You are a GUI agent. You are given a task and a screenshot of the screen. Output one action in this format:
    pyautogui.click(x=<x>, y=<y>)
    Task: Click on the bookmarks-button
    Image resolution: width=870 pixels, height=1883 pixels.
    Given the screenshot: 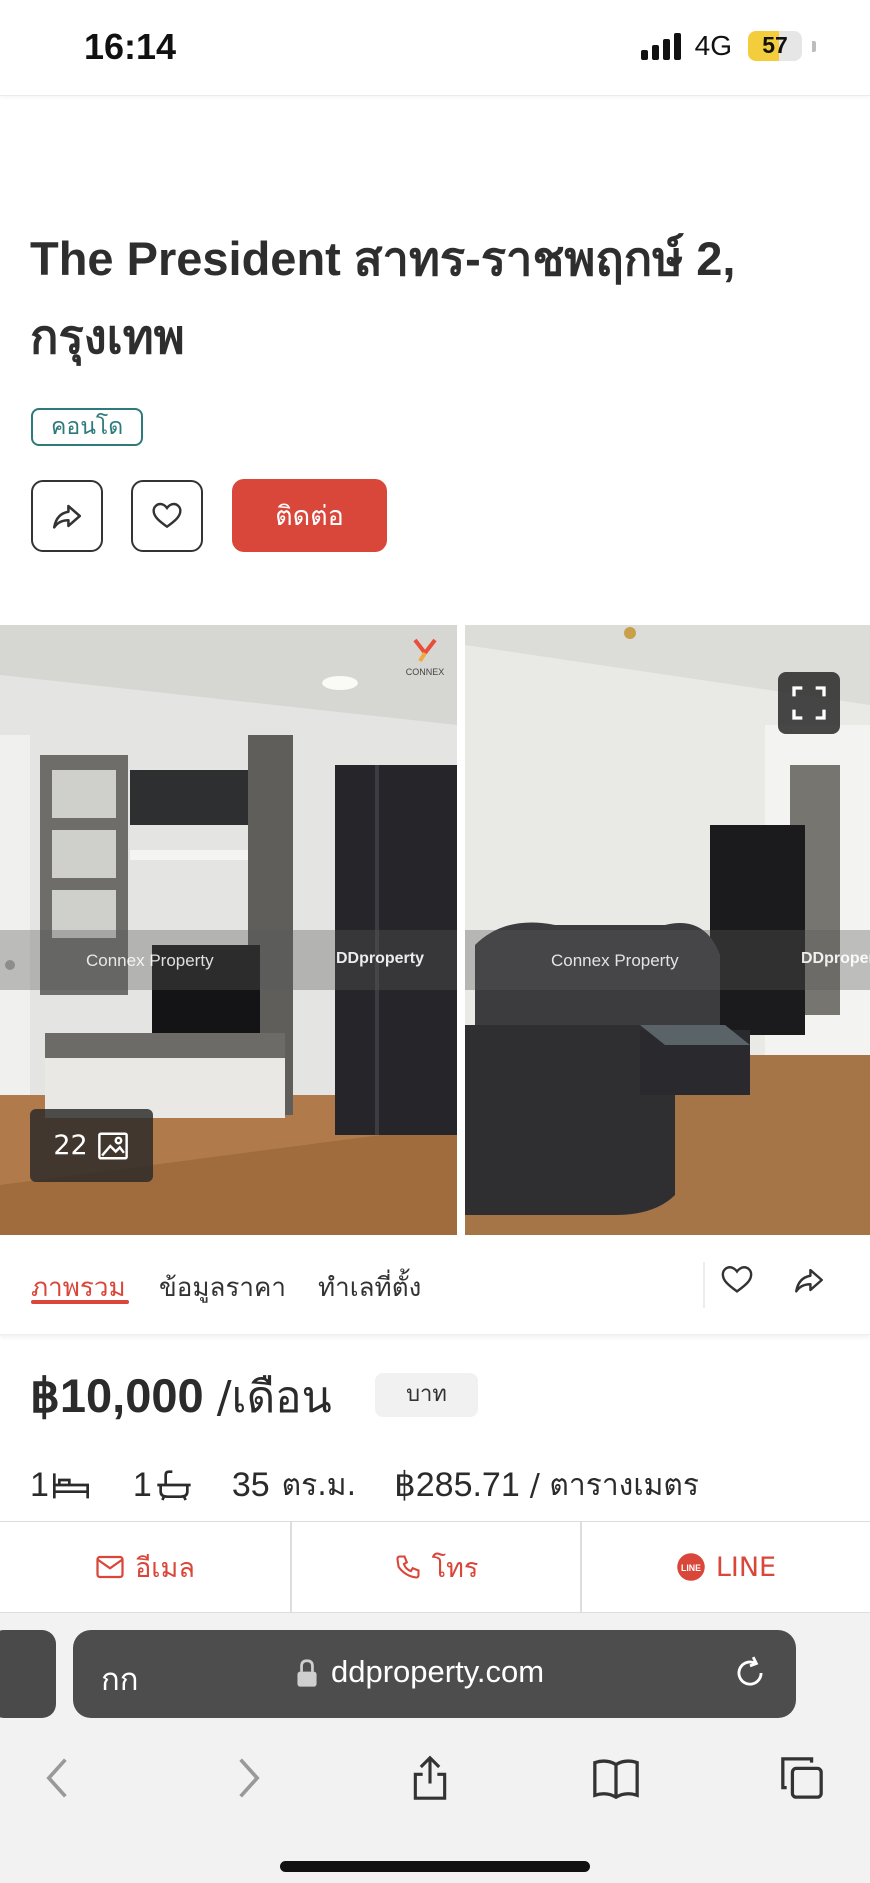 What is the action you would take?
    pyautogui.click(x=616, y=1778)
    